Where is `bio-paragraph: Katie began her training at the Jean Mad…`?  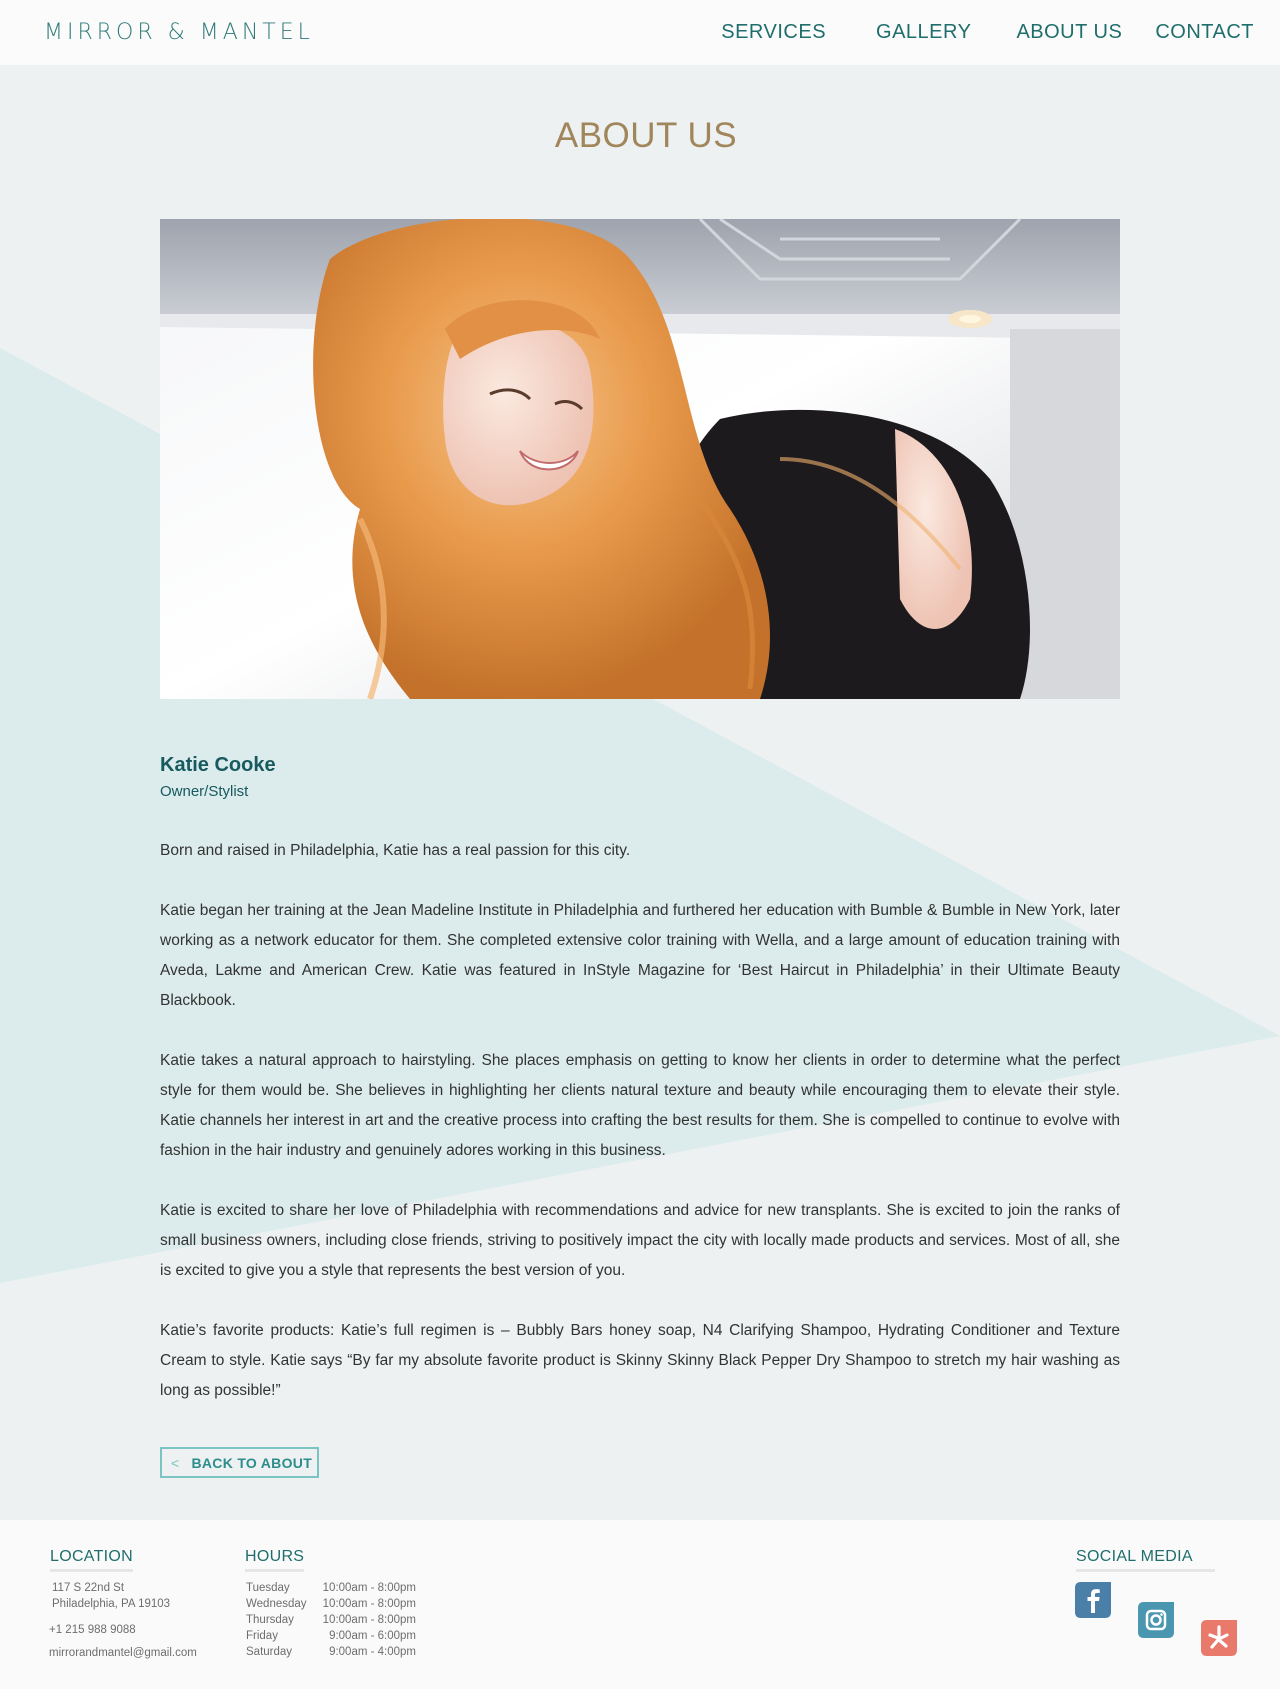
bio-paragraph: Katie began her training at the Jean Mad… is located at coordinates (640, 955).